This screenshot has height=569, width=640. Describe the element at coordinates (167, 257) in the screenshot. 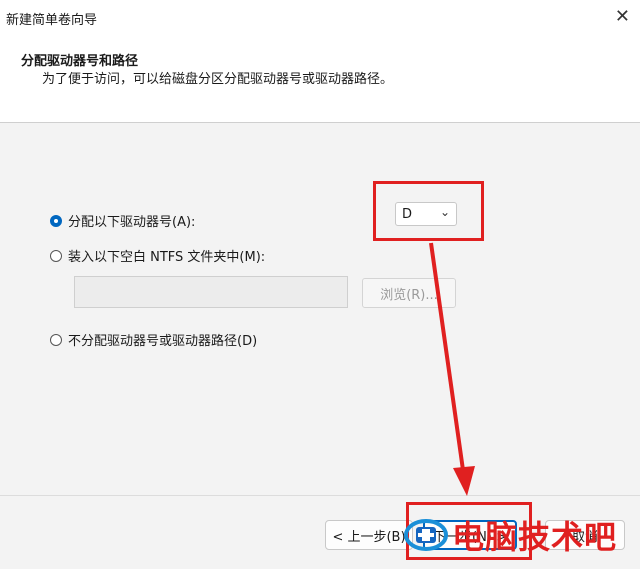

I see `radio-mount-folder-label: 装入以下空白 NTFS 文件夹中(M):` at that location.